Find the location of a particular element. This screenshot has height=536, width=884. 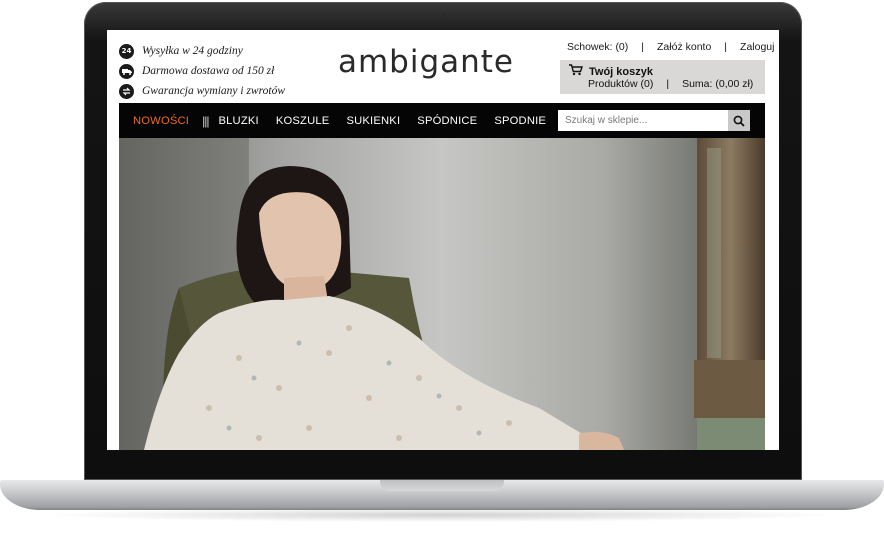

laptop-shadow is located at coordinates (442, 515).